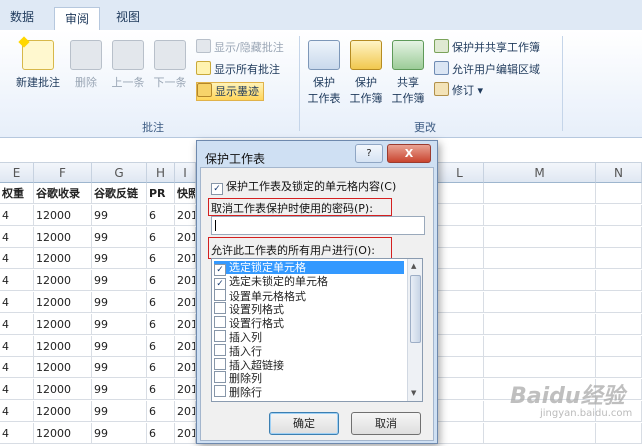  Describe the element at coordinates (309, 268) in the screenshot. I see `permission-item: ✓ 选定锁定单元格` at that location.